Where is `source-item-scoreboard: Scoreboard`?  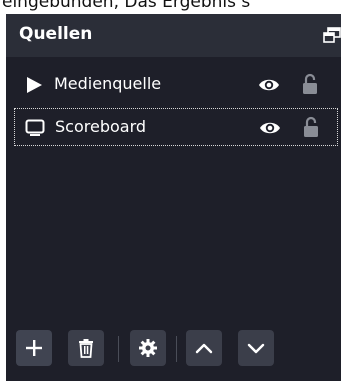 source-item-scoreboard: Scoreboard is located at coordinates (176, 127).